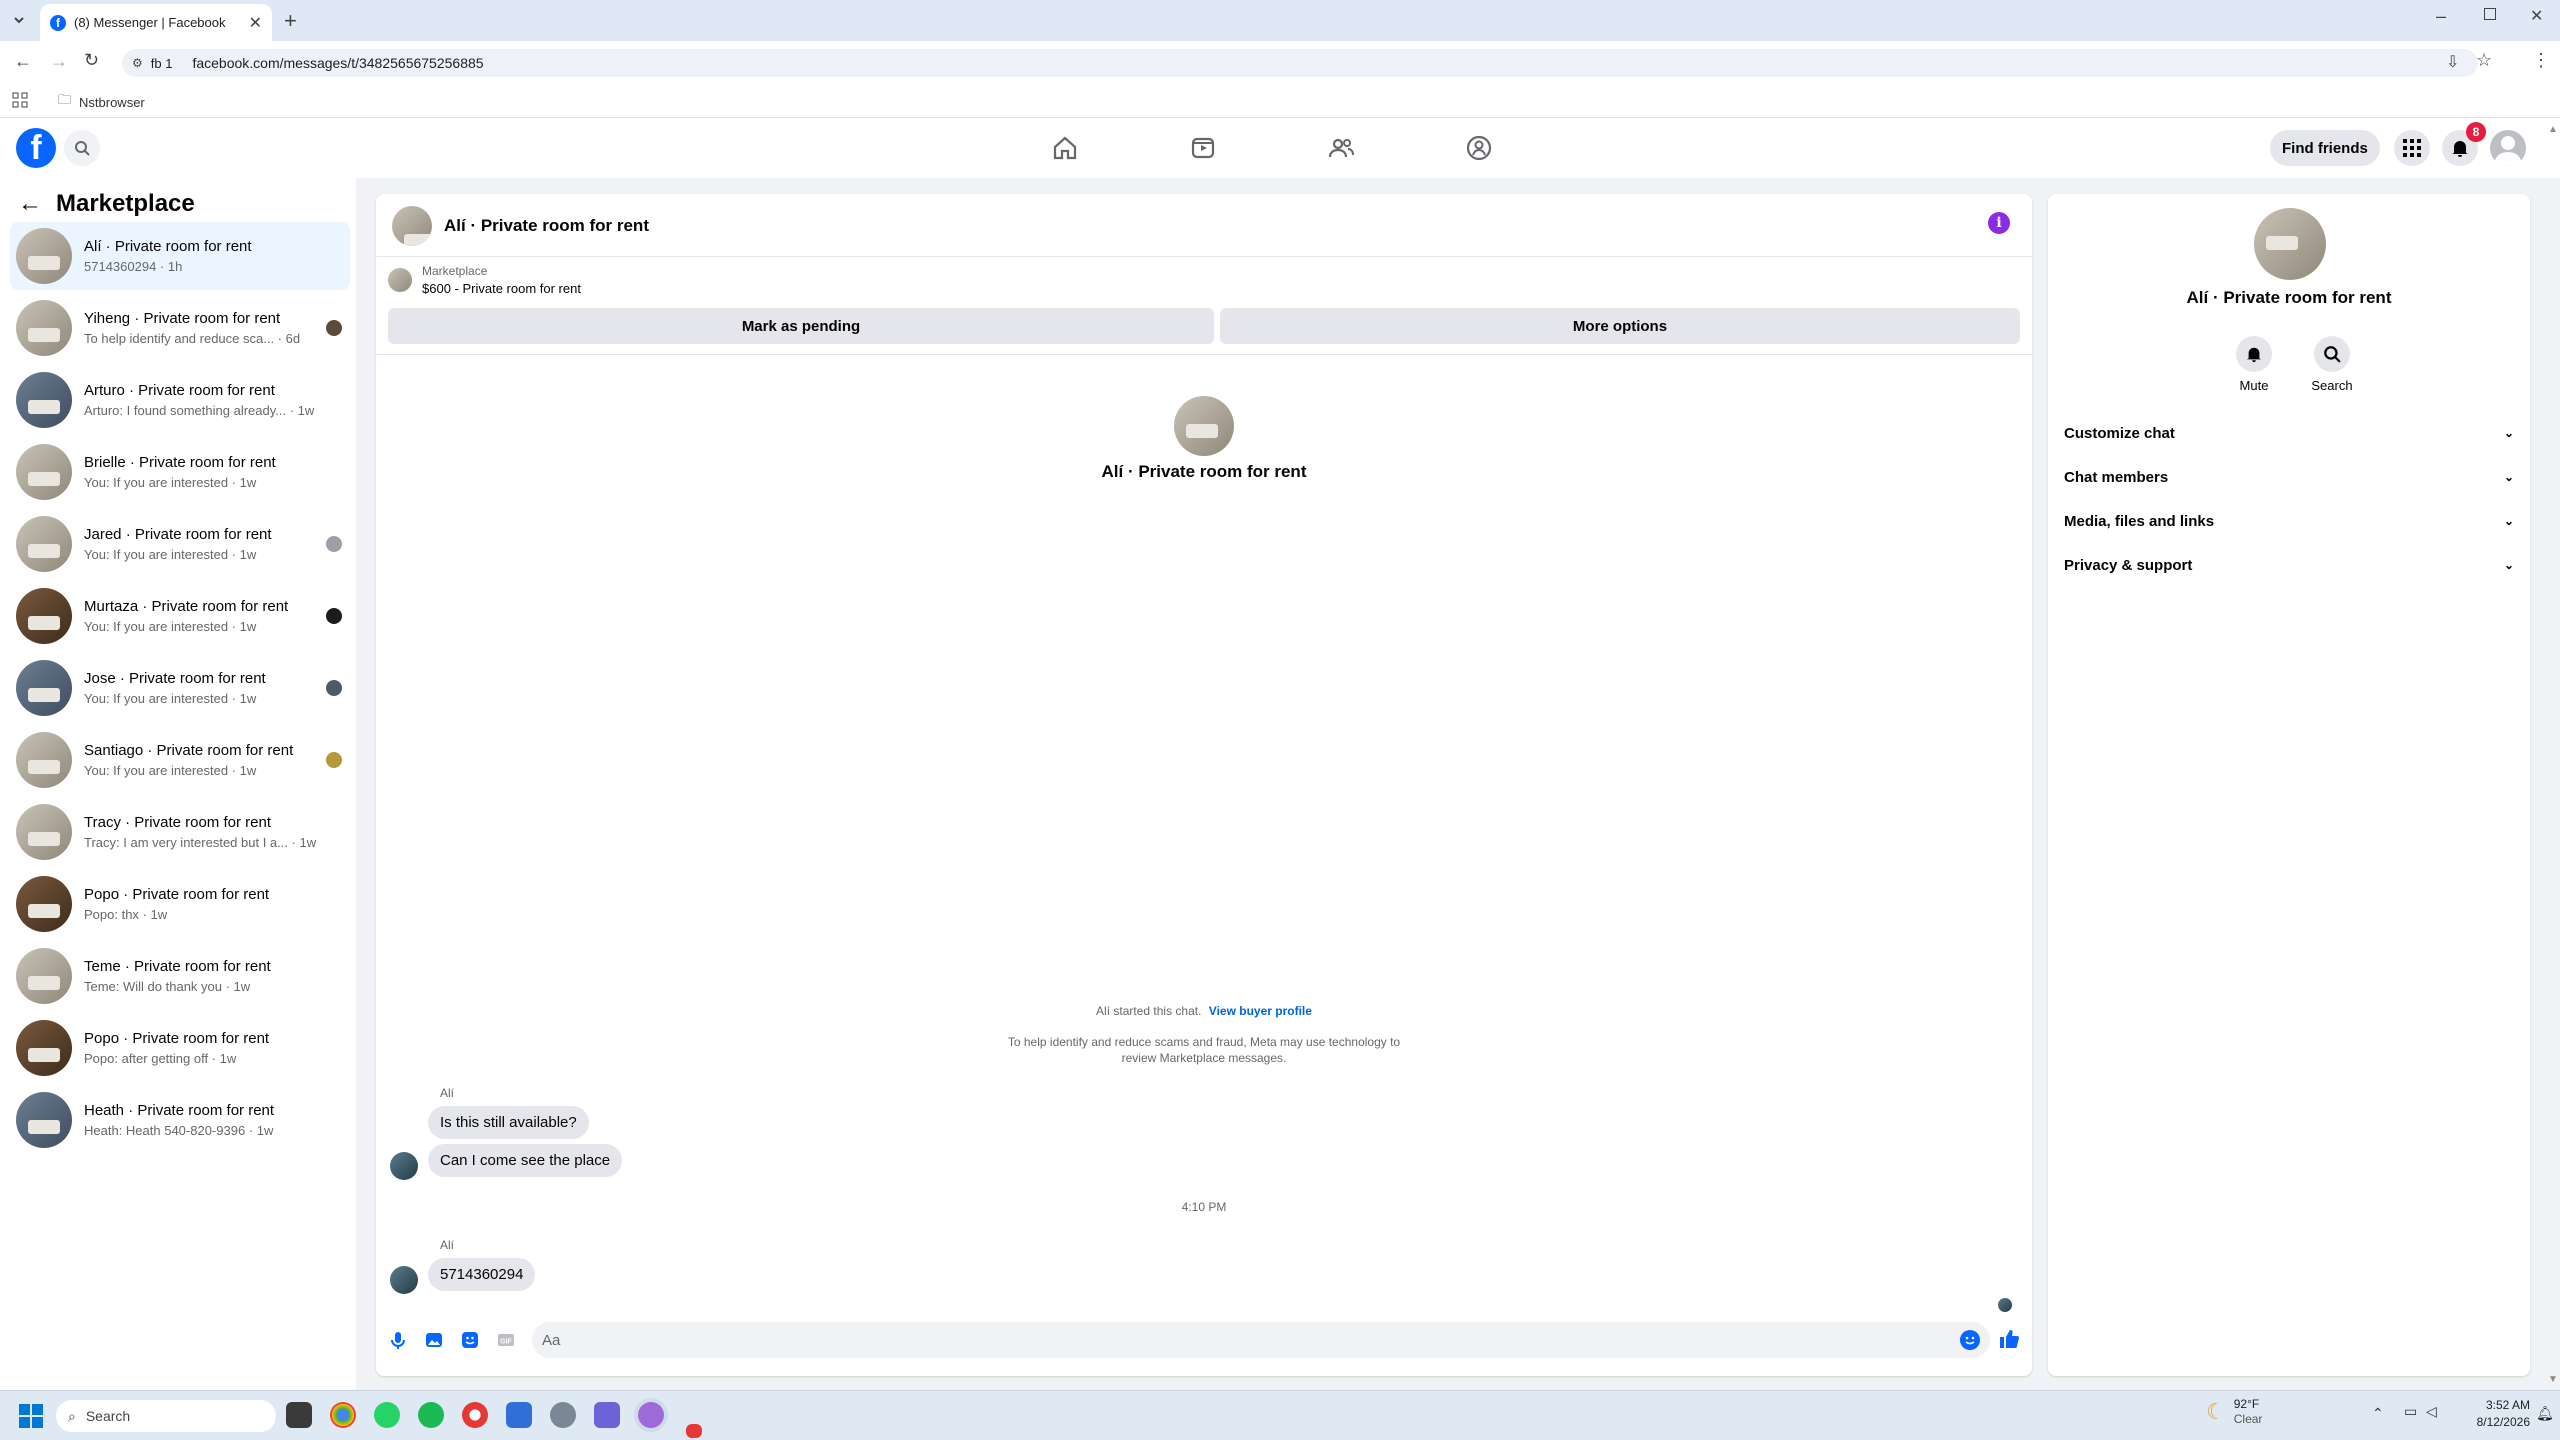 The height and width of the screenshot is (1440, 2560). Describe the element at coordinates (2508, 148) in the screenshot. I see `profile-avatar` at that location.